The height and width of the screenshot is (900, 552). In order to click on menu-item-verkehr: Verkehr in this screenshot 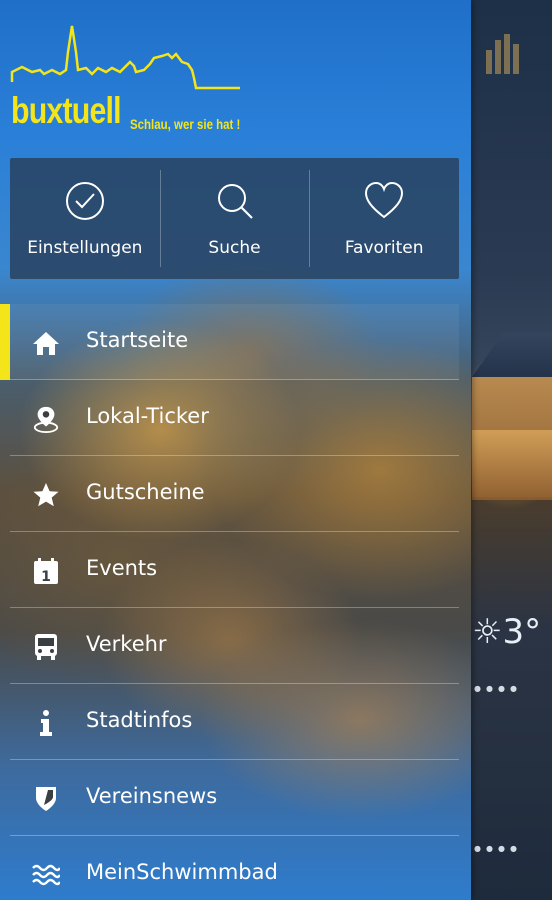, I will do `click(229, 646)`.